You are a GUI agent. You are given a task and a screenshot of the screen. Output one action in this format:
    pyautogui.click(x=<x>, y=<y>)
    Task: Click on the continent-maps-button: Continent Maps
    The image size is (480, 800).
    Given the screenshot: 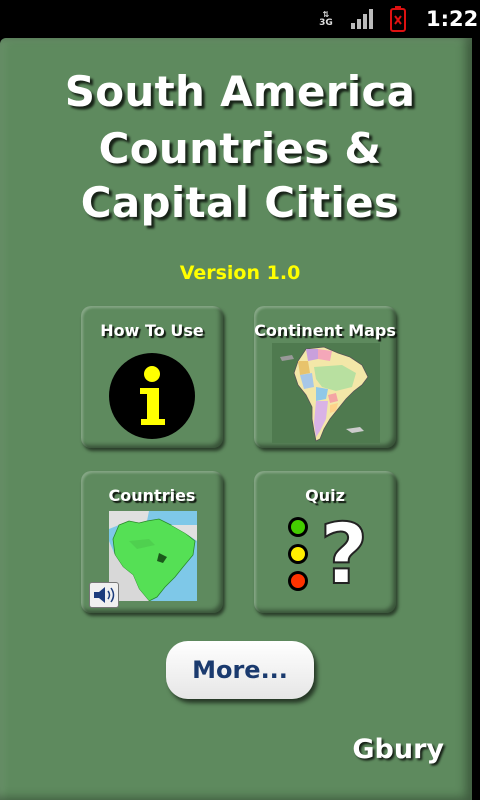 What is the action you would take?
    pyautogui.click(x=325, y=377)
    